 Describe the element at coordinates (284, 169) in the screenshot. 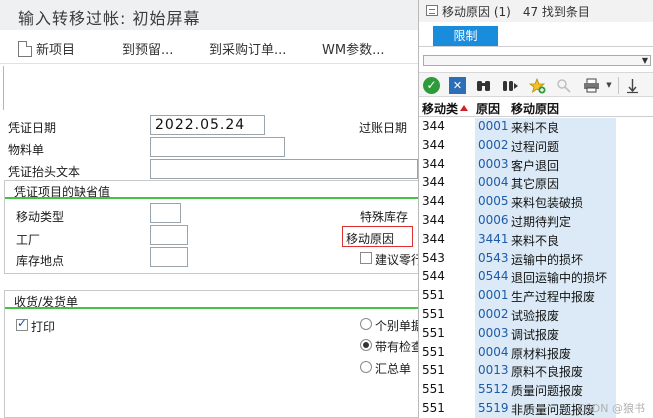

I see `doc-header-text-field` at that location.